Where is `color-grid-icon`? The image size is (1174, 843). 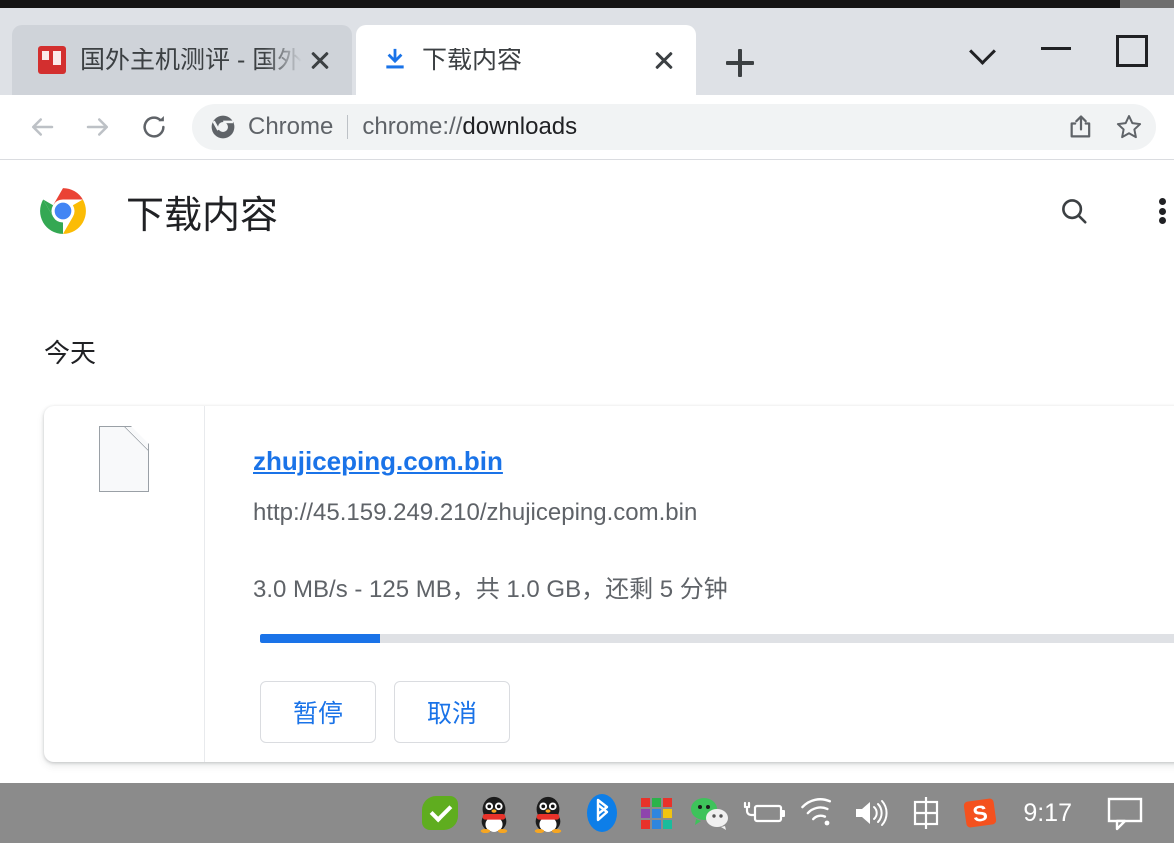
color-grid-icon is located at coordinates (656, 813).